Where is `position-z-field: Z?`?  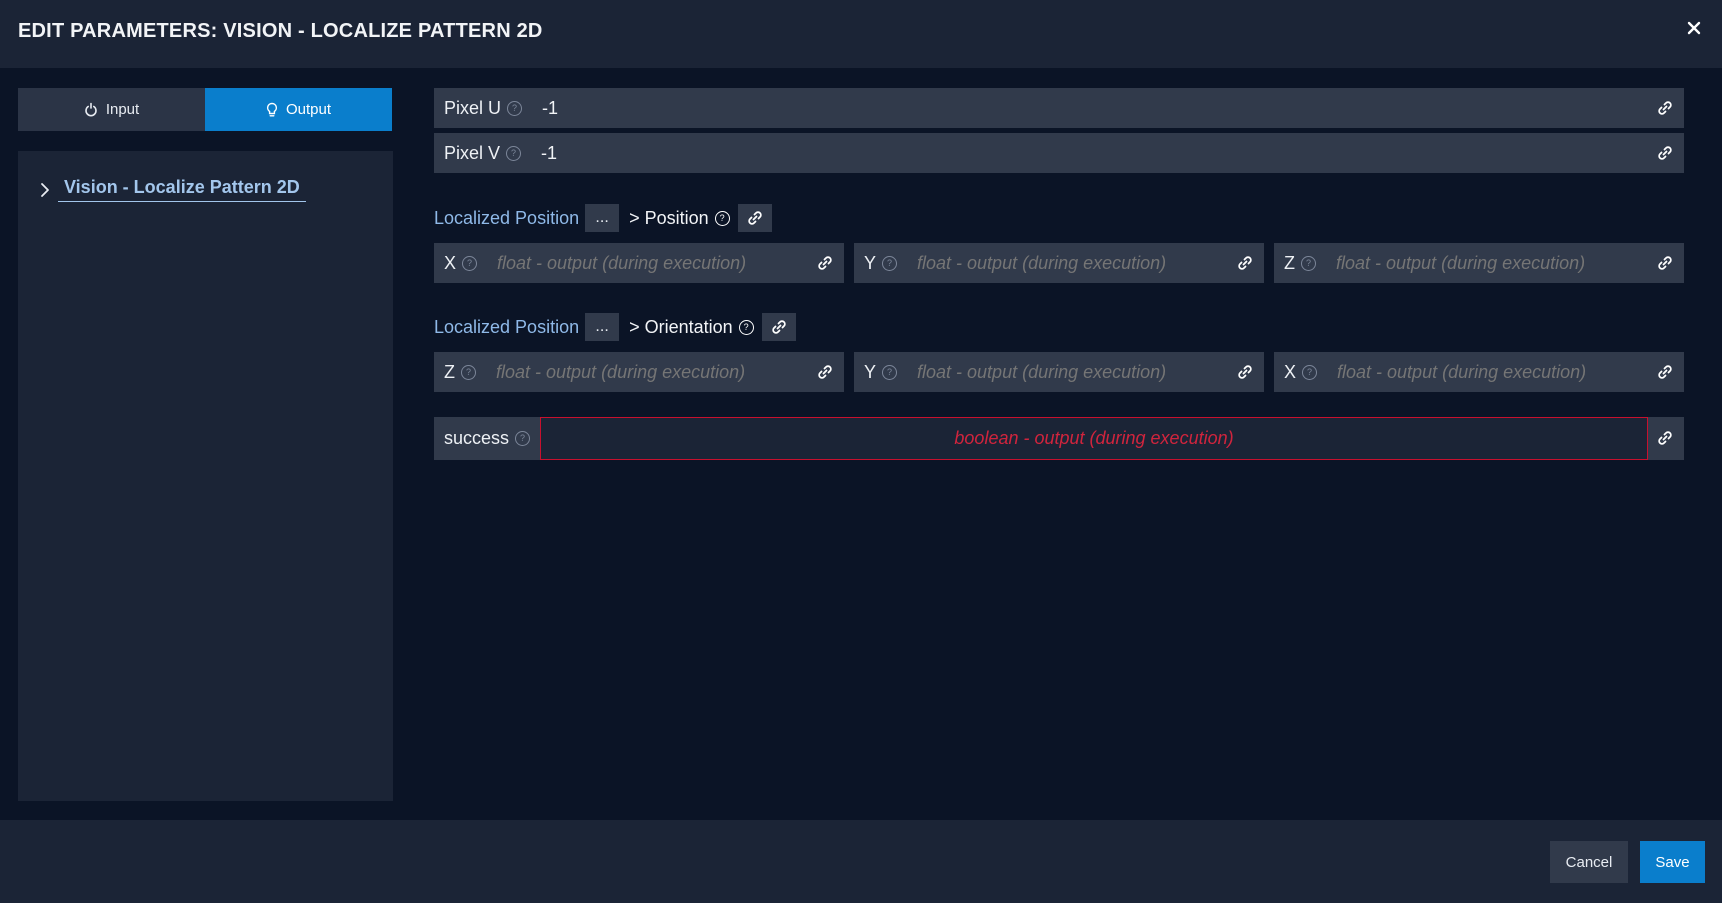 position-z-field: Z? is located at coordinates (1479, 263).